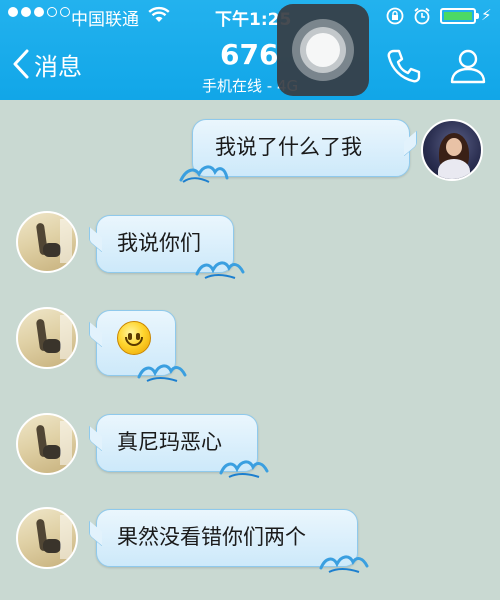 The image size is (500, 600). What do you see at coordinates (422, 18) in the screenshot?
I see `alarm-clock-icon` at bounding box center [422, 18].